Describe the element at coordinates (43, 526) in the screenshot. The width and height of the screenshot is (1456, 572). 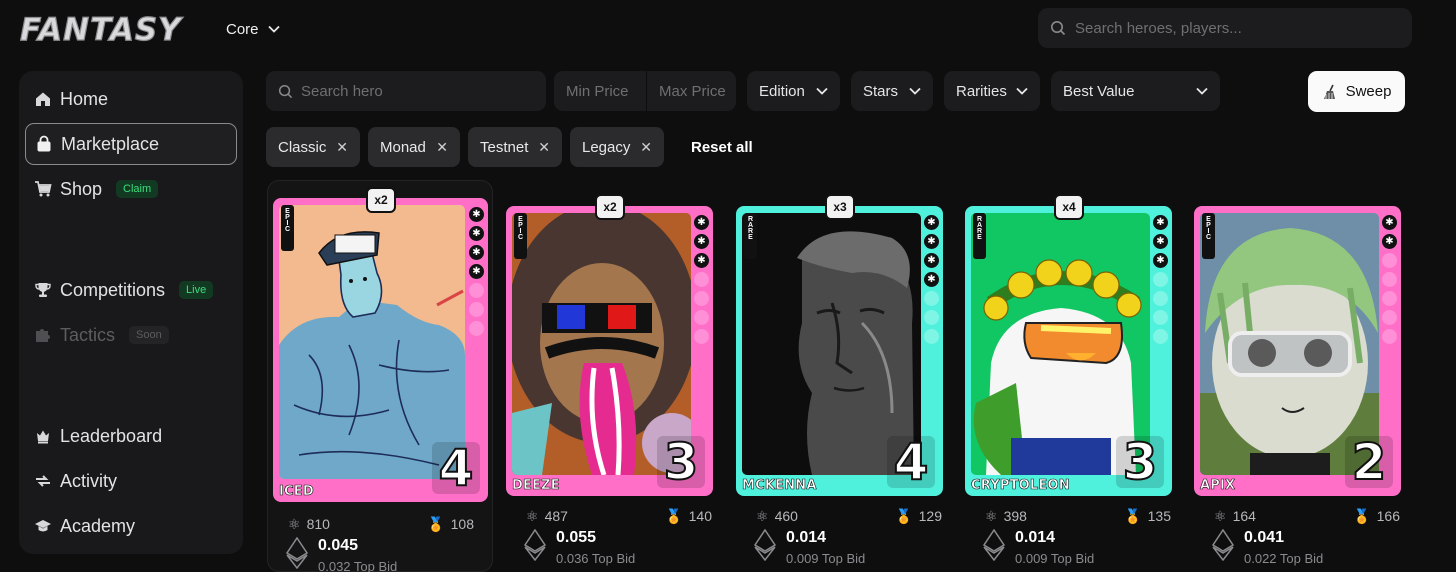
I see `graduation-cap-icon` at that location.